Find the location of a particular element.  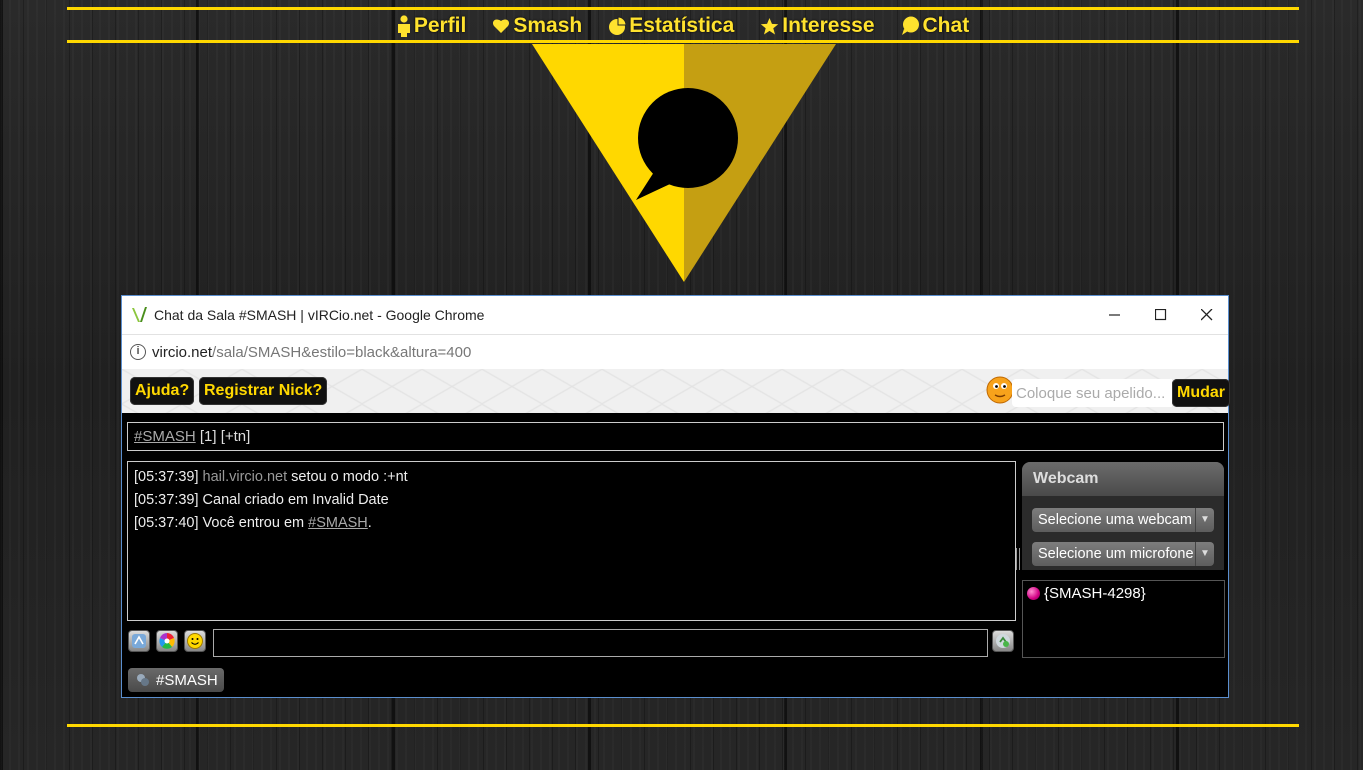

speech-bubble-icon is located at coordinates (910, 25).